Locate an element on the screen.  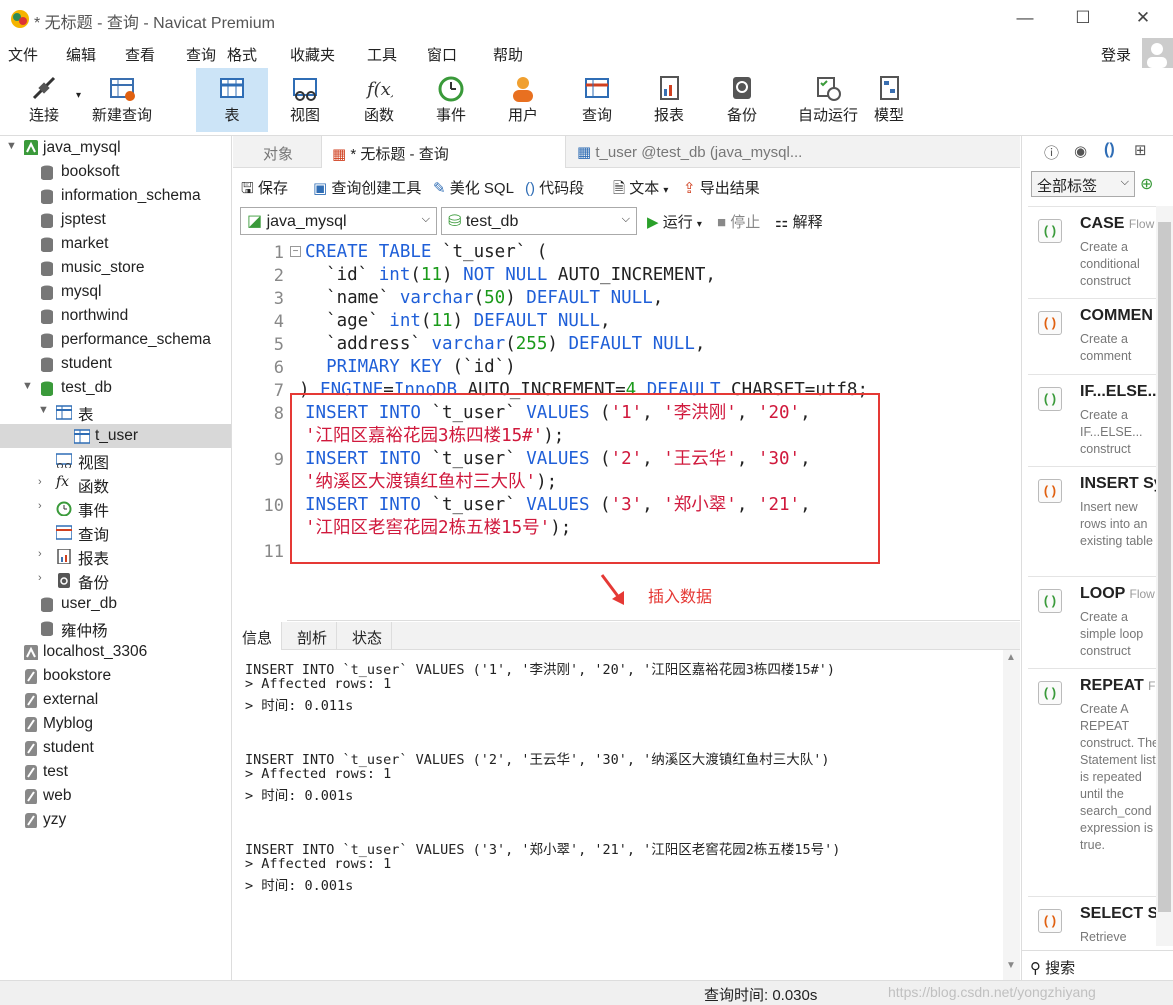
view-button: 视图 is located at coordinates (305, 100).